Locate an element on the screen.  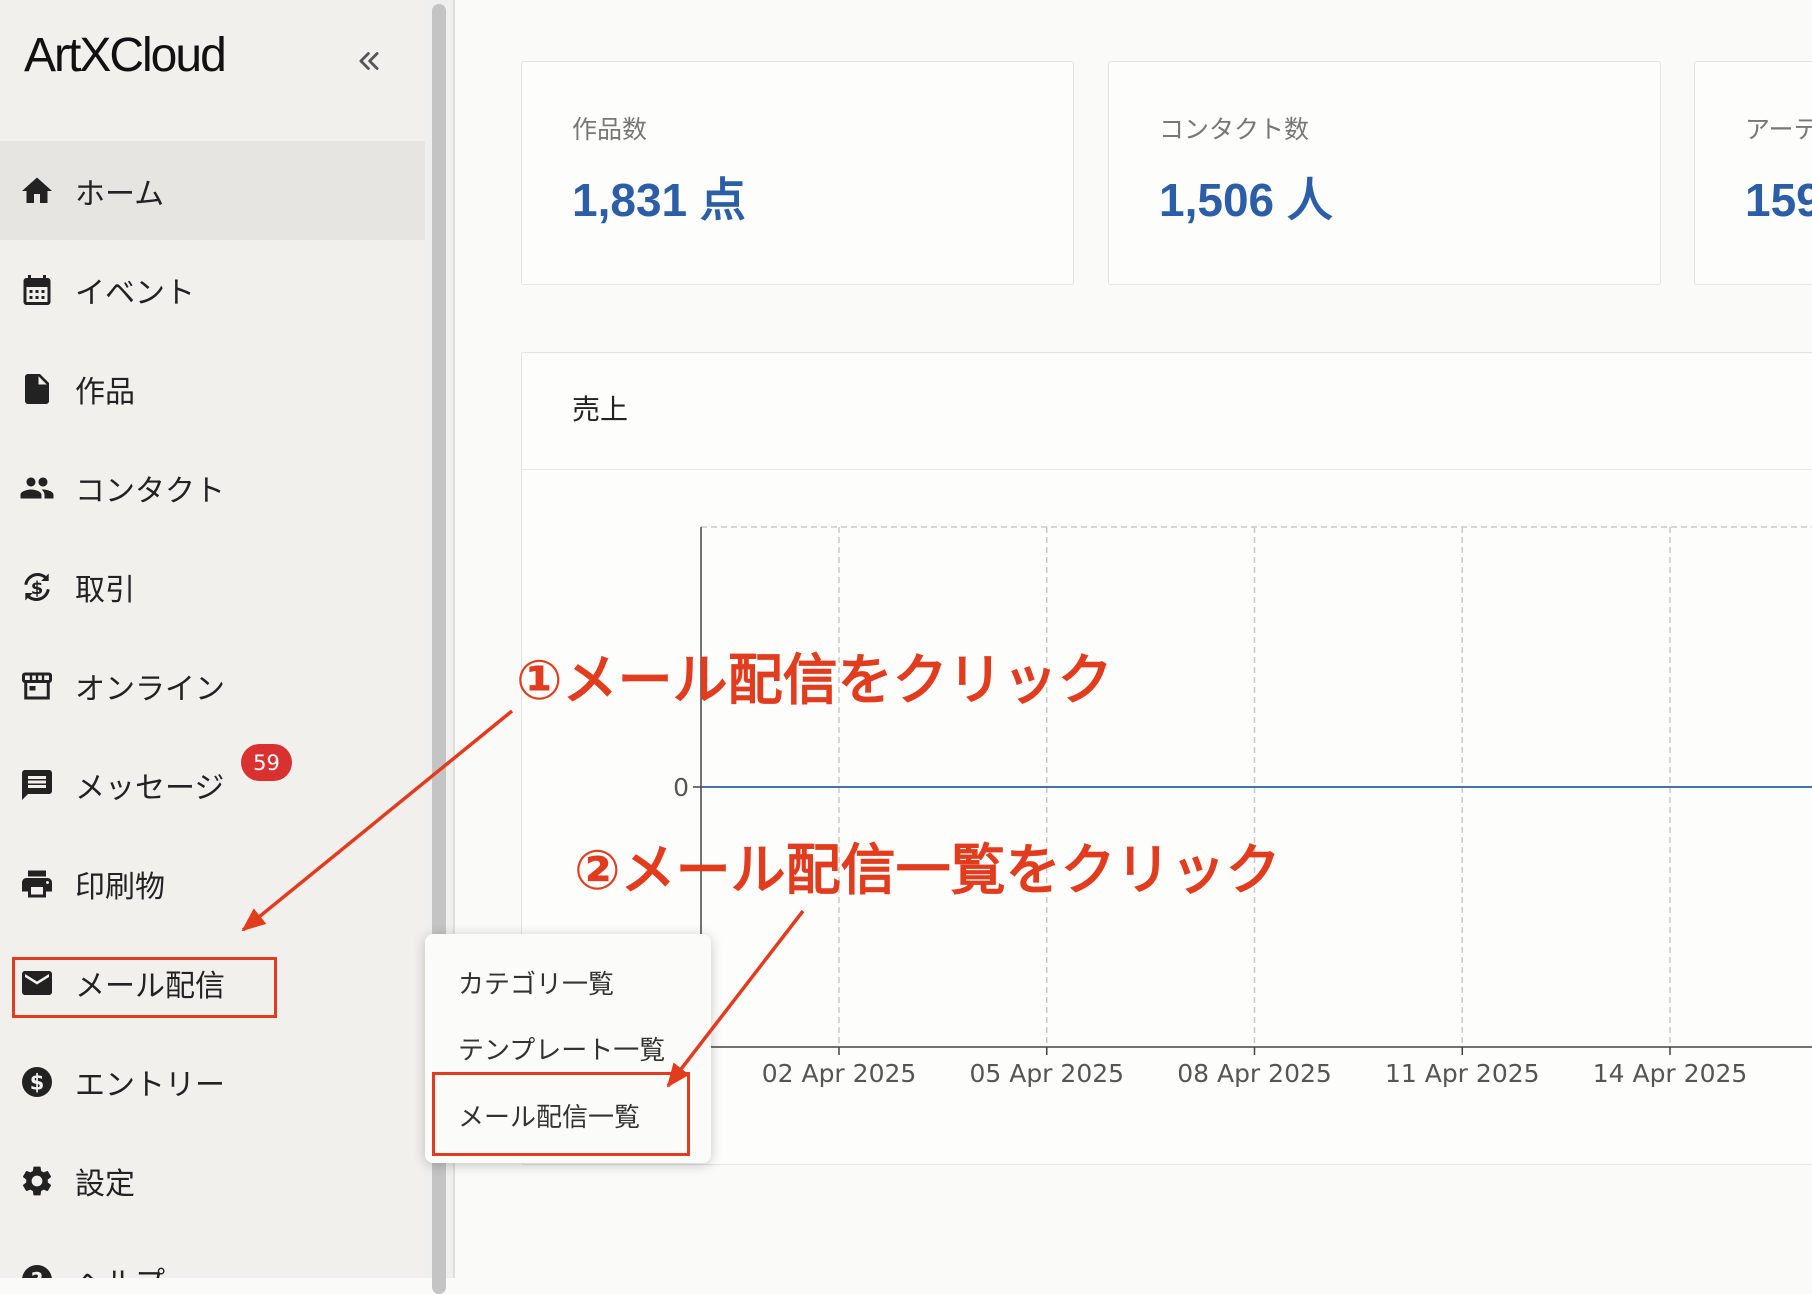
sidebar-item-online: オンライン is located at coordinates (212, 685).